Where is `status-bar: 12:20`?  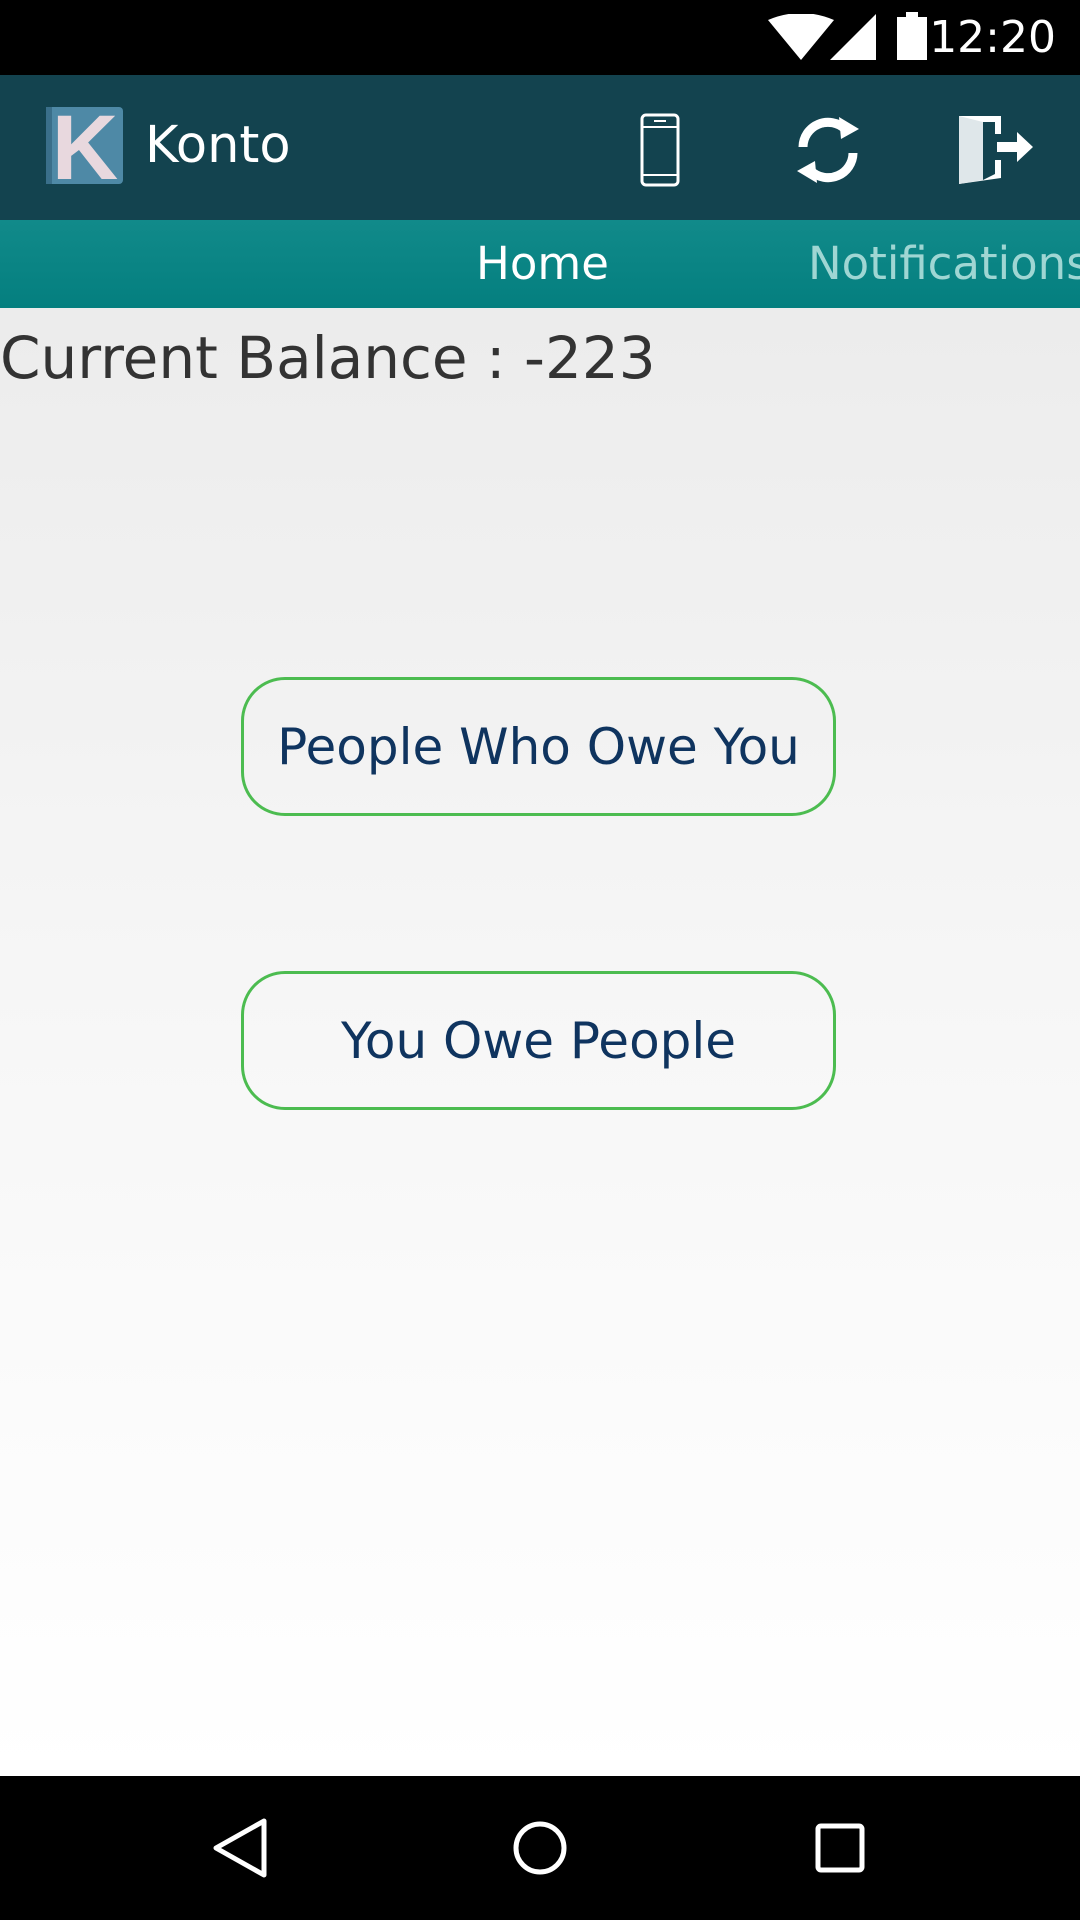 status-bar: 12:20 is located at coordinates (540, 37).